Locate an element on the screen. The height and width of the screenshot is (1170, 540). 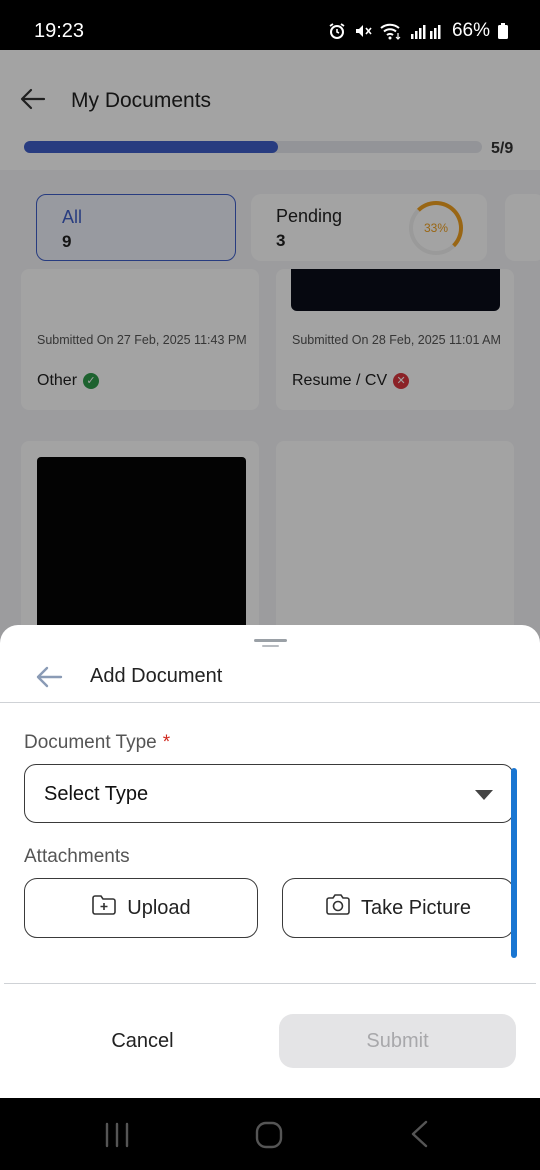
home-icon is located at coordinates (269, 1137).